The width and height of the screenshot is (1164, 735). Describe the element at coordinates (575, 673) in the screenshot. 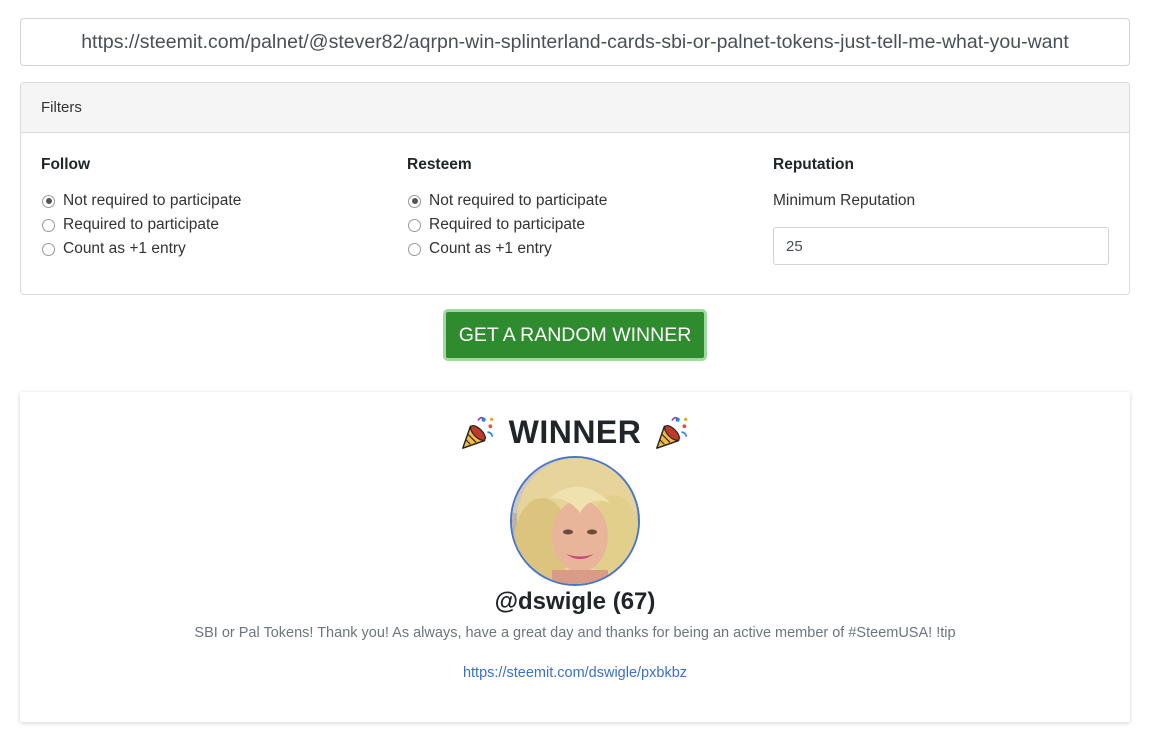

I see `winner-comment-link: https://steemit.com/dswigle/pxbkbz` at that location.